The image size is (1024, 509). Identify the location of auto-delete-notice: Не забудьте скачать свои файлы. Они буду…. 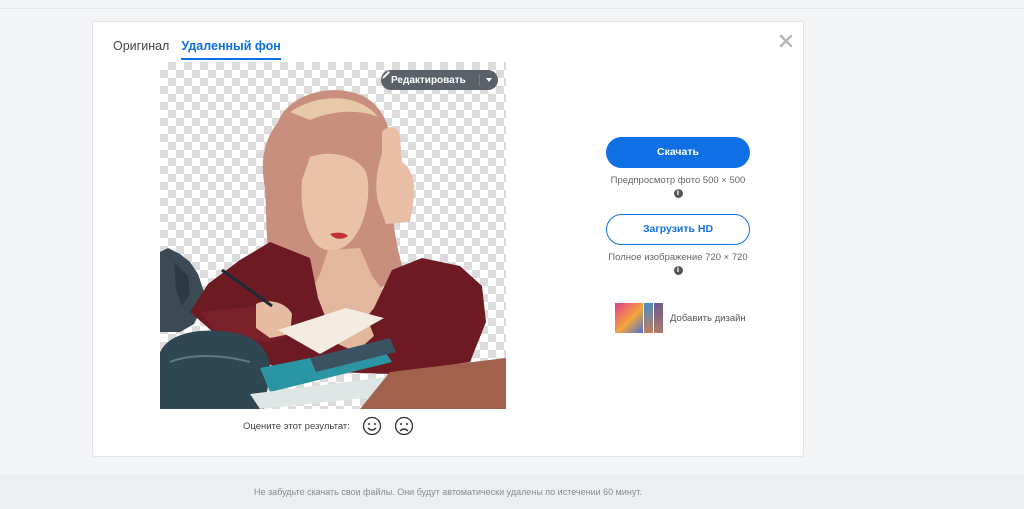
(448, 492).